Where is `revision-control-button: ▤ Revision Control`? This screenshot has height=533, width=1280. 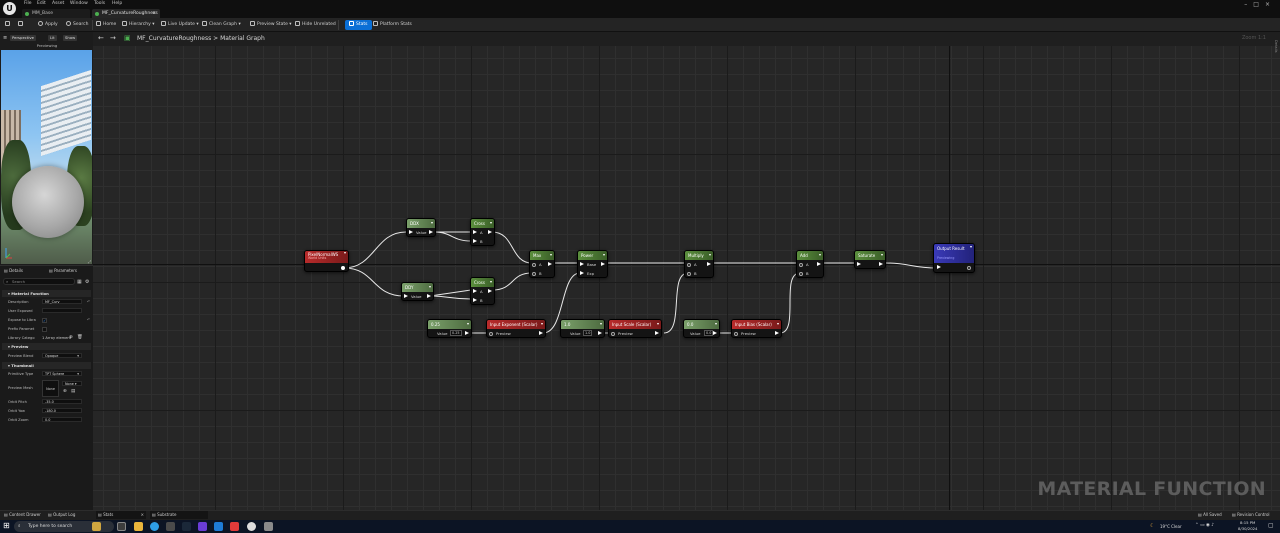
revision-control-button: ▤ Revision Control is located at coordinates (1251, 515).